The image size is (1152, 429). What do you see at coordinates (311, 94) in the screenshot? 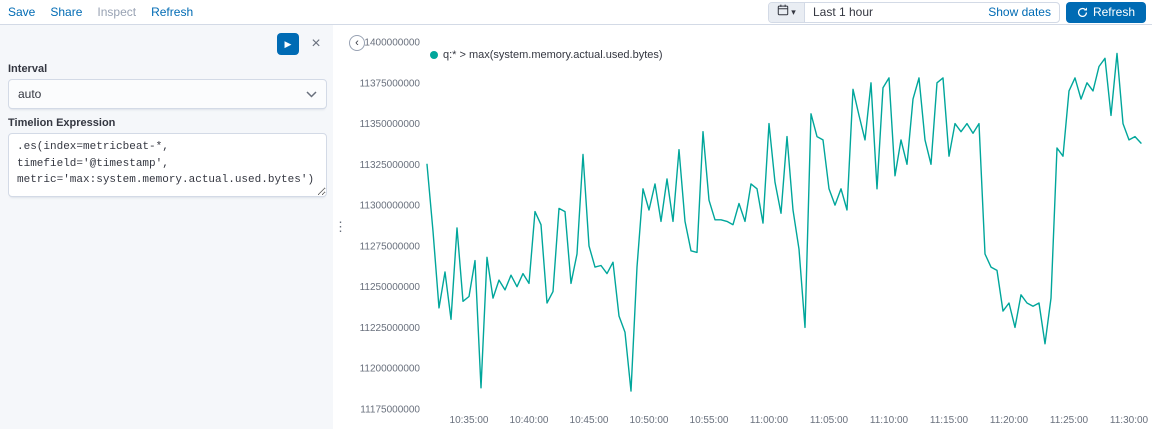
I see `chevron-down-icon` at bounding box center [311, 94].